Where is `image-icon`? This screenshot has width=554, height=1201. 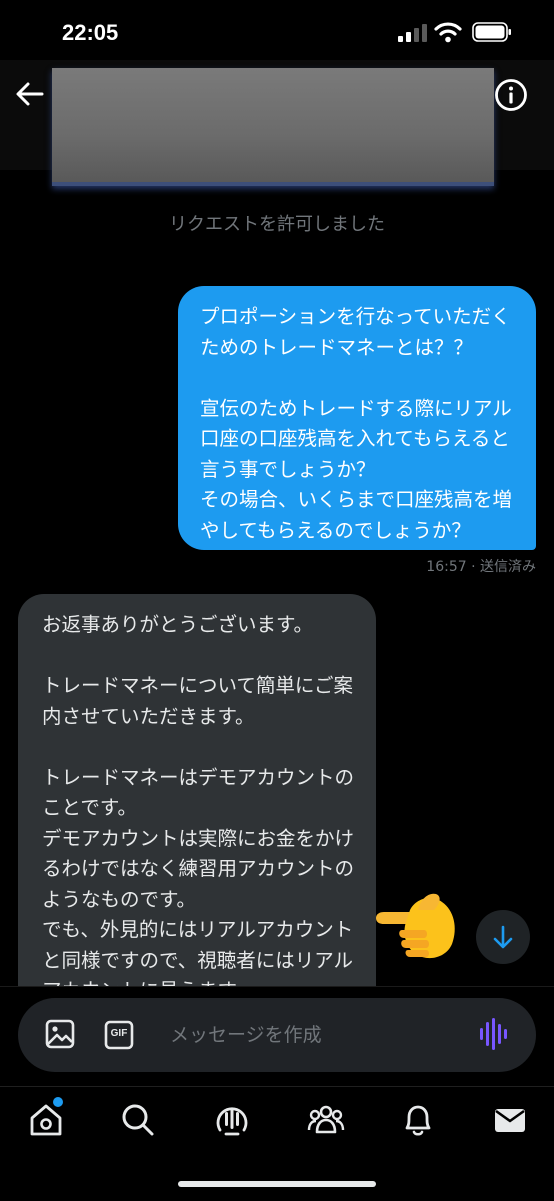 image-icon is located at coordinates (60, 1034).